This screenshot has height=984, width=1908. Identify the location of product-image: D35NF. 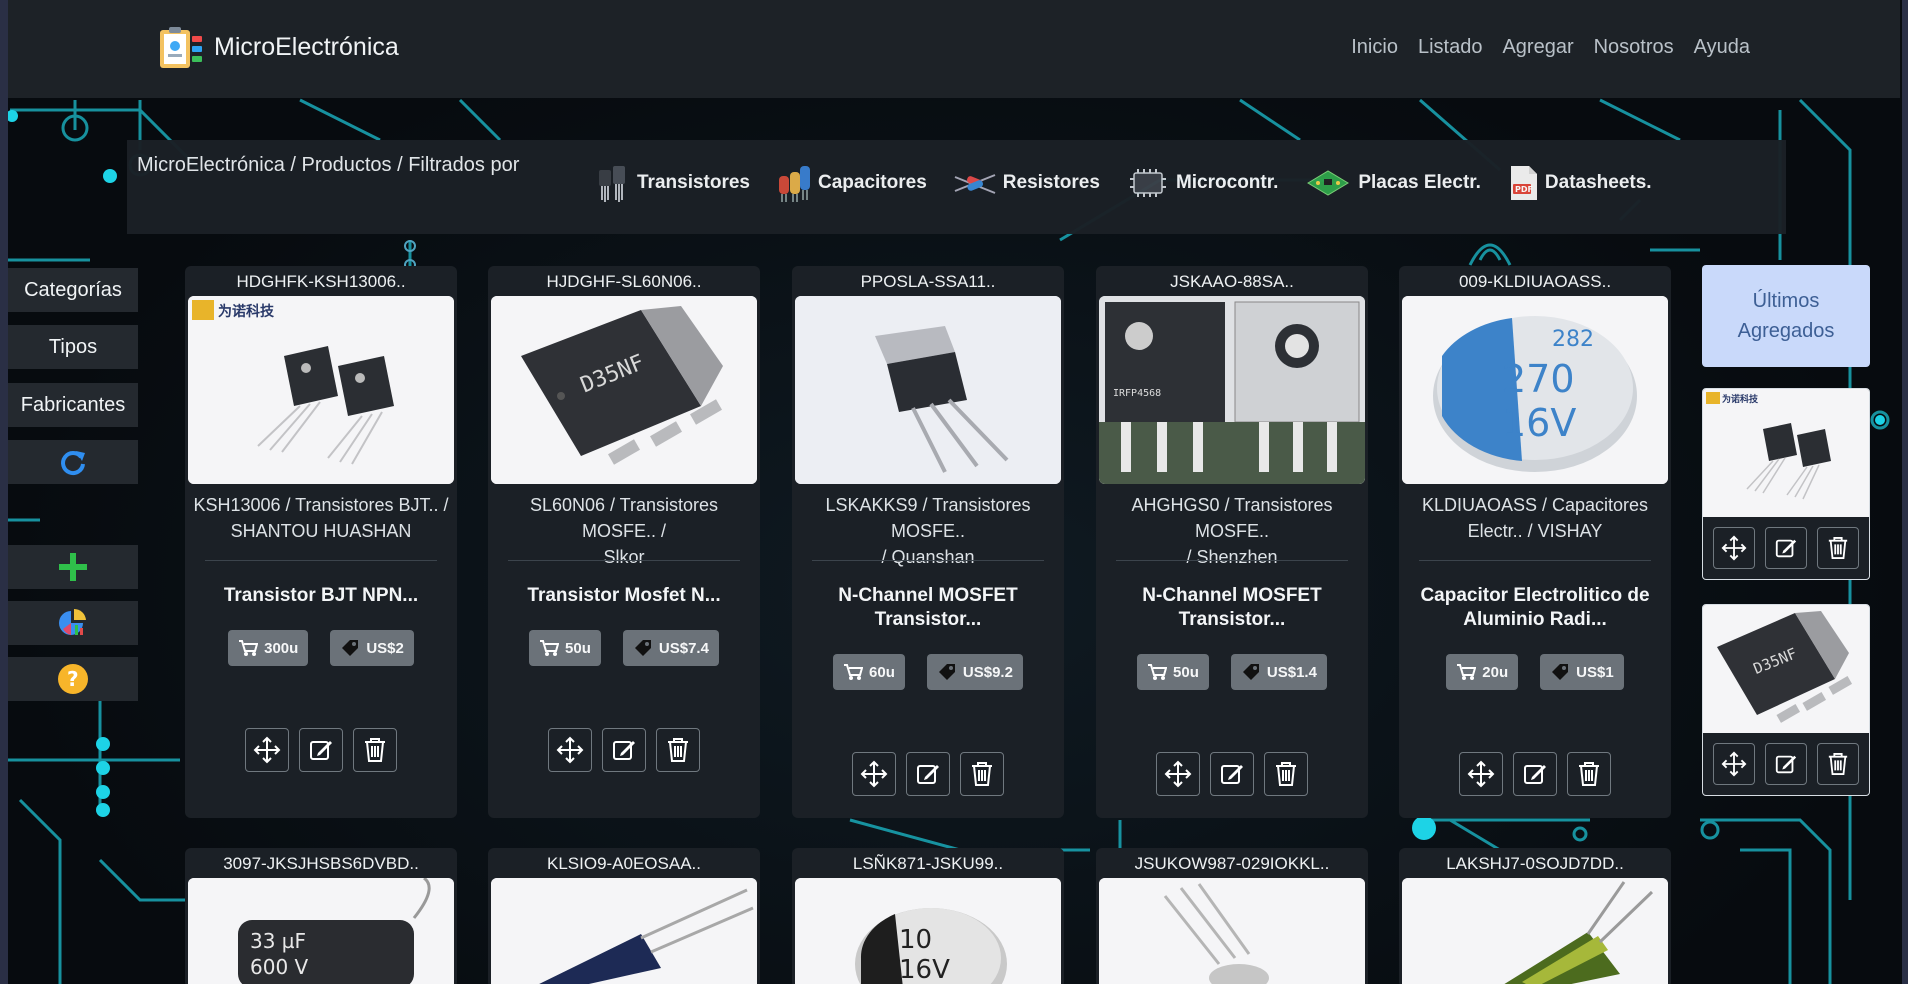
(624, 390).